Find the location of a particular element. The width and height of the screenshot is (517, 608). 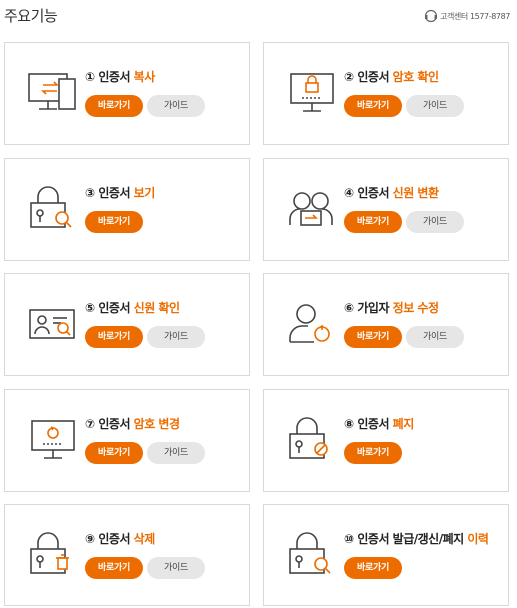

customer-center-text: 고객센터 1577-8787 is located at coordinates (475, 16).